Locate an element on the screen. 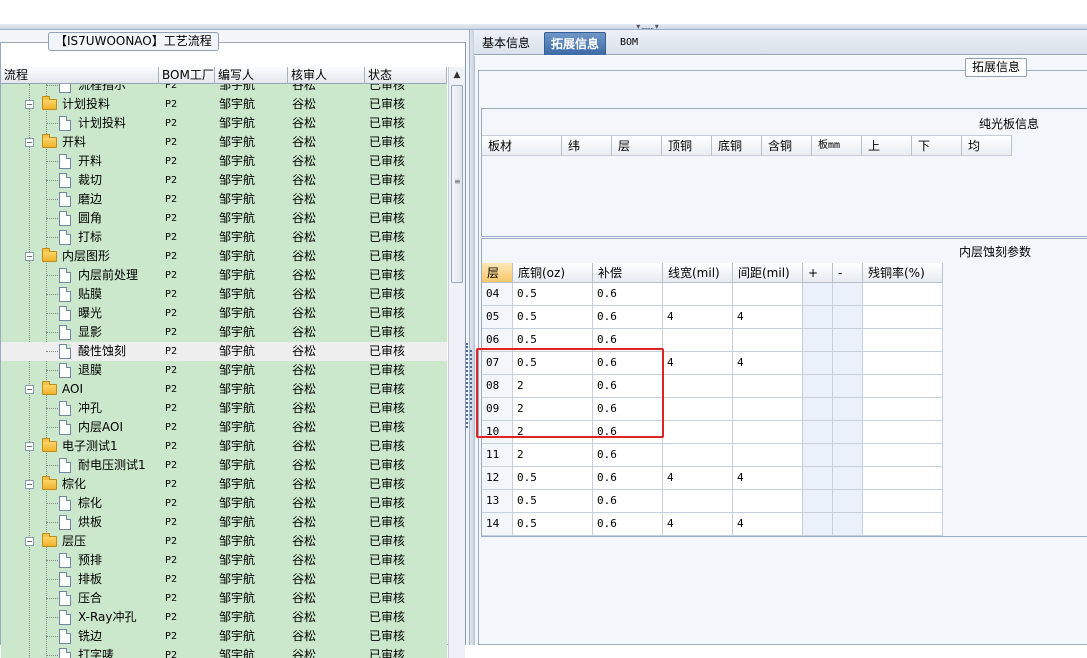 This screenshot has height=658, width=1087. layer-cell: 06 is located at coordinates (497, 340).